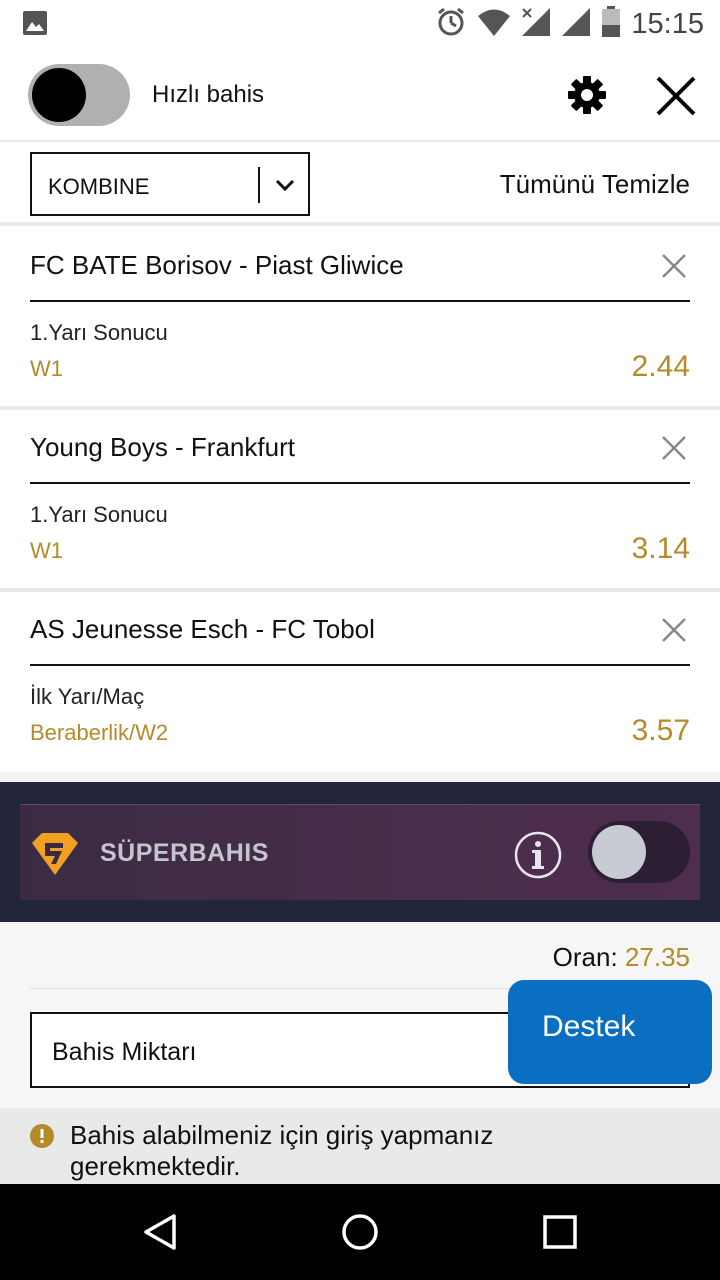 The height and width of the screenshot is (1280, 720). Describe the element at coordinates (585, 957) in the screenshot. I see `odds-label: Oran:` at that location.